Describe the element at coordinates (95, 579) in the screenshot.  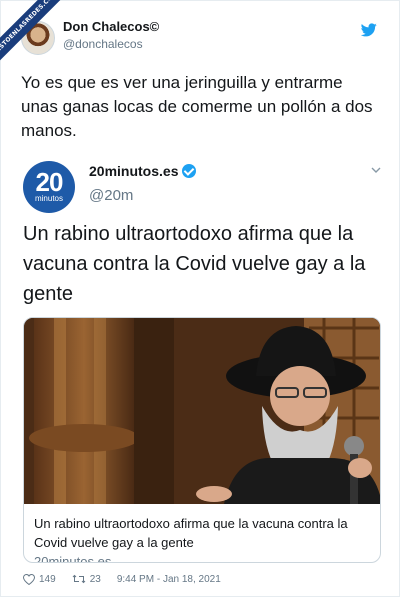
I see `retweet-count: 23` at that location.